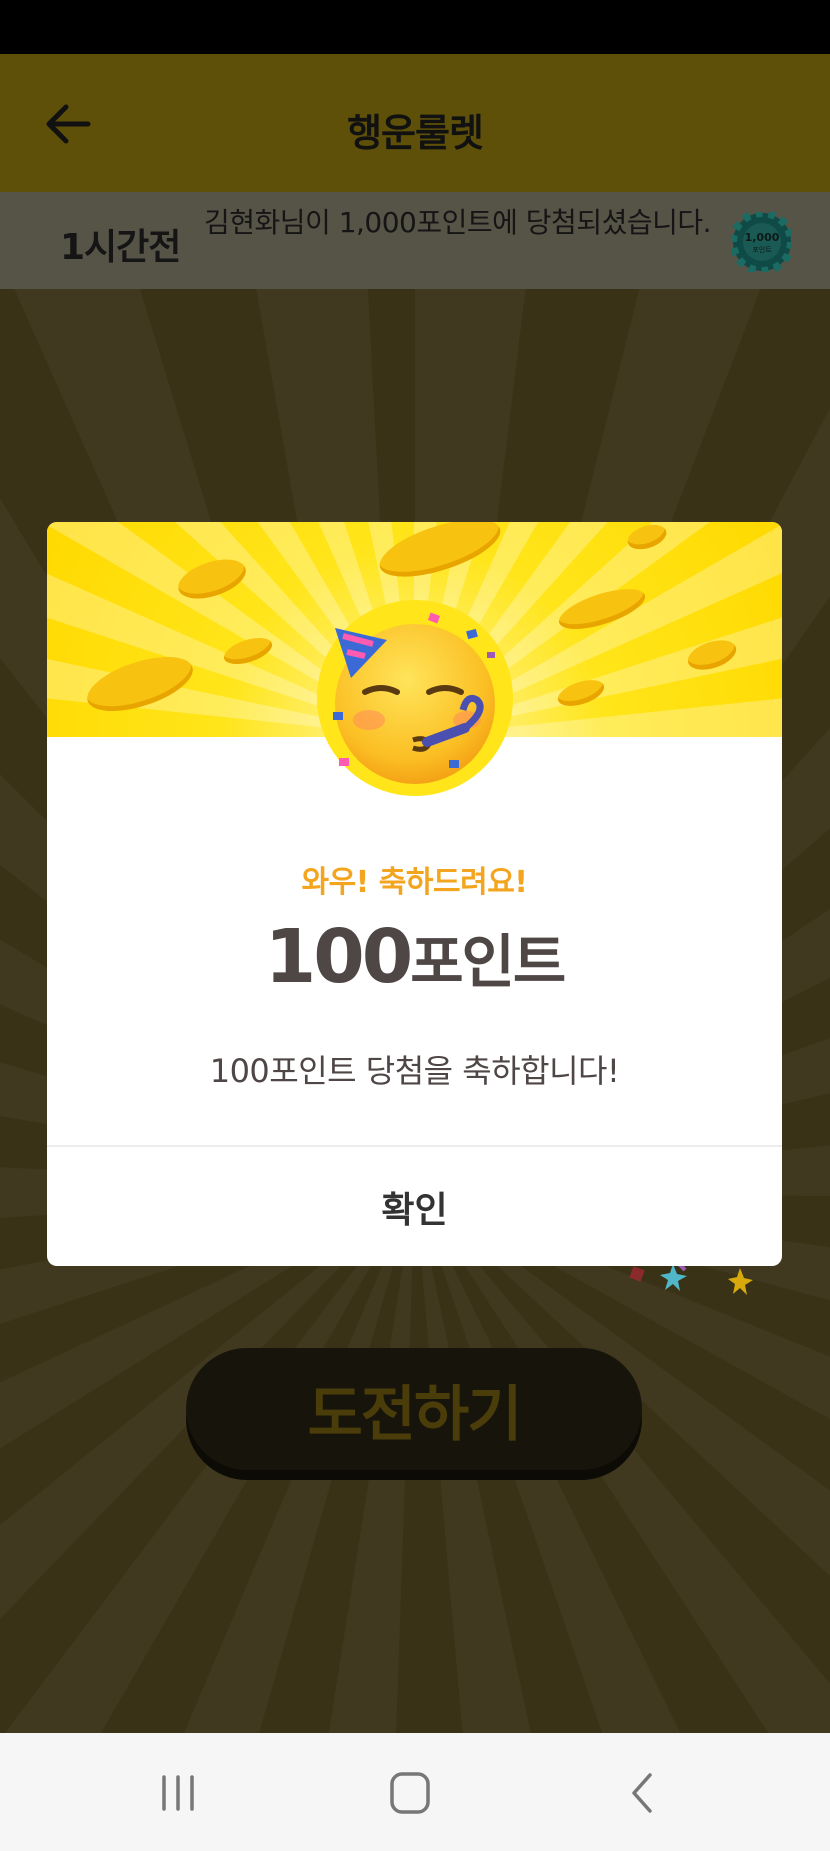 The height and width of the screenshot is (1851, 830). I want to click on chevron-left-icon, so click(644, 1793).